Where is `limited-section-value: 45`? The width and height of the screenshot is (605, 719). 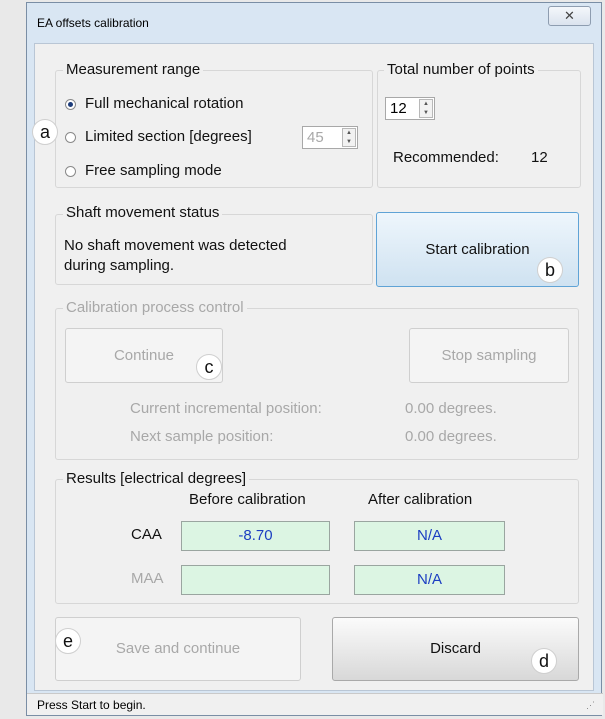 limited-section-value: 45 is located at coordinates (315, 137).